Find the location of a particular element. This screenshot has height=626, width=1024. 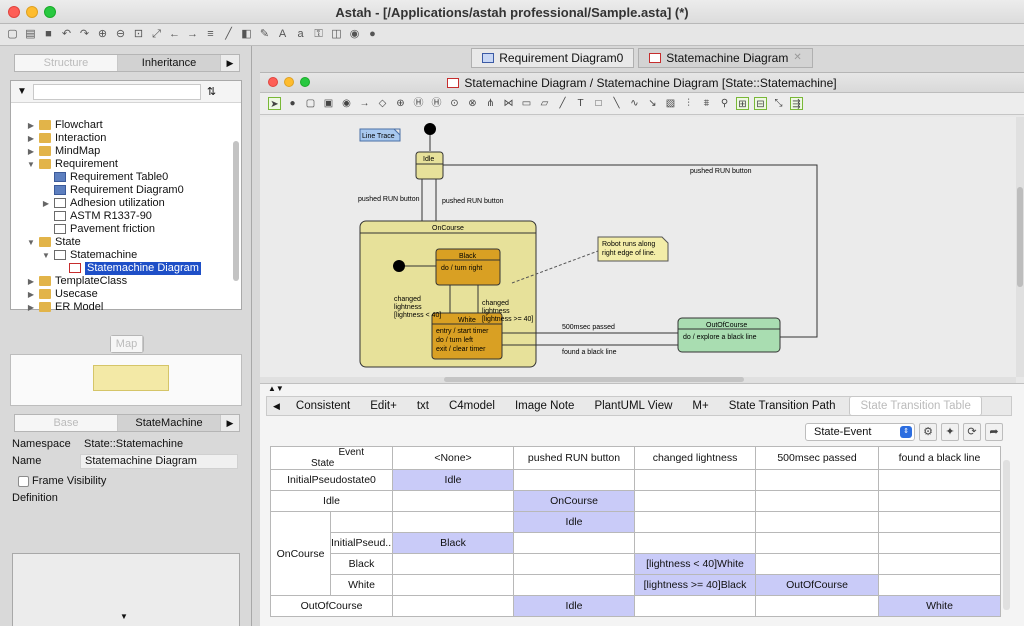

tab-txt: txt is located at coordinates (423, 406).